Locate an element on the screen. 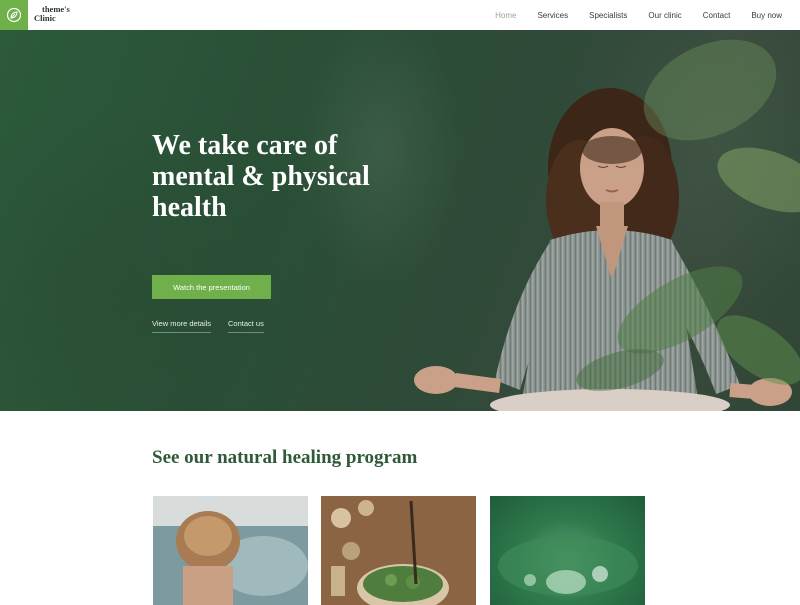 This screenshot has width=800, height=605. bath-image is located at coordinates (230, 550).